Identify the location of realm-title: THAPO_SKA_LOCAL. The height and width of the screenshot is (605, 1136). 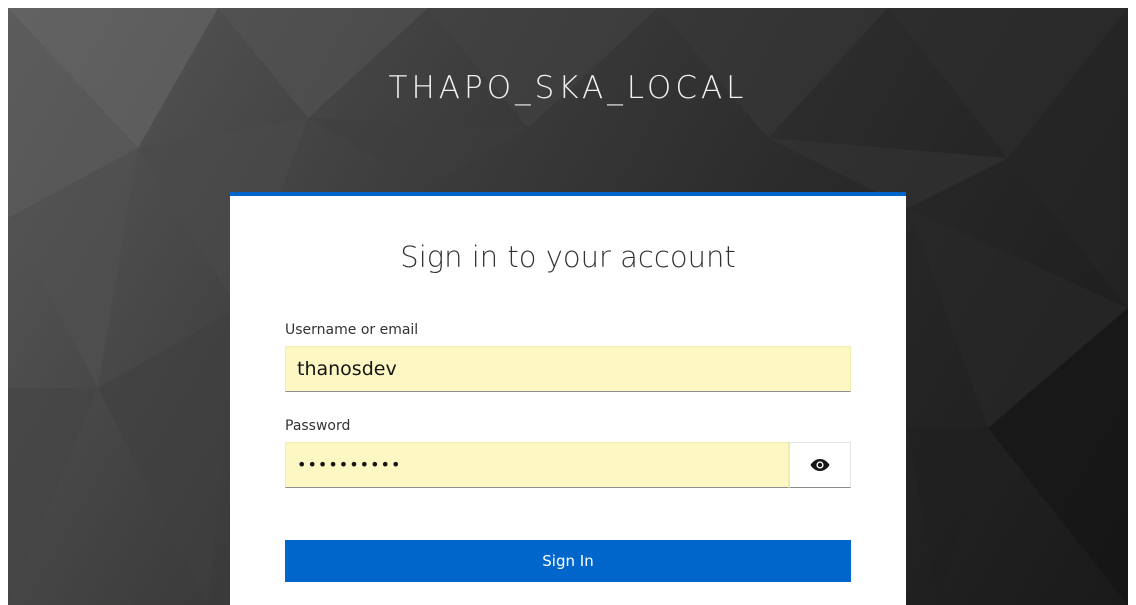
(568, 88).